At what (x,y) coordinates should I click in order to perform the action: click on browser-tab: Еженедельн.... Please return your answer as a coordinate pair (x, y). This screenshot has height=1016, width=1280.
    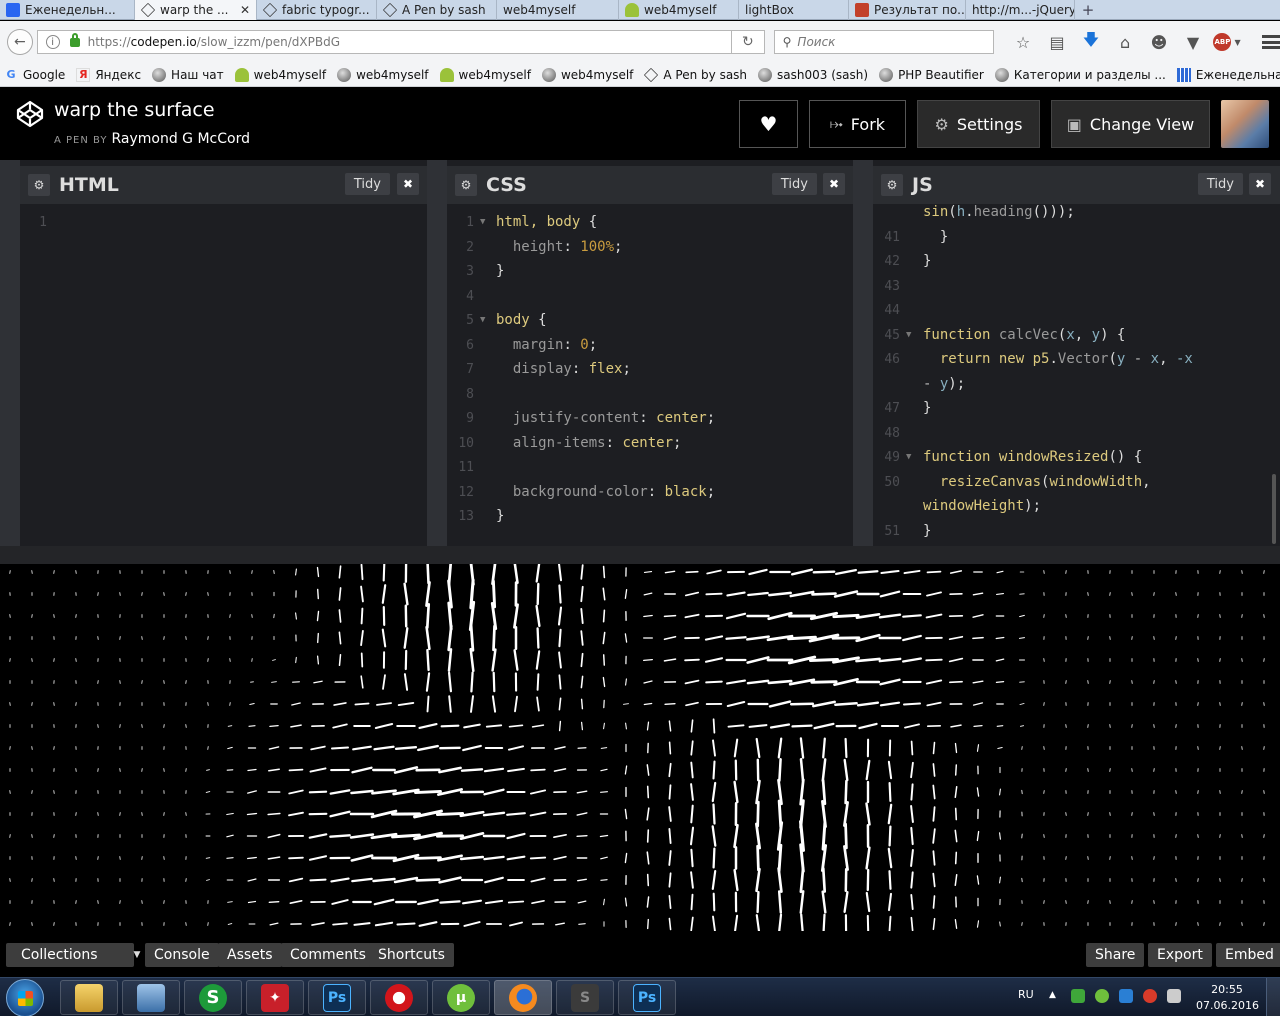
    Looking at the image, I should click on (67, 10).